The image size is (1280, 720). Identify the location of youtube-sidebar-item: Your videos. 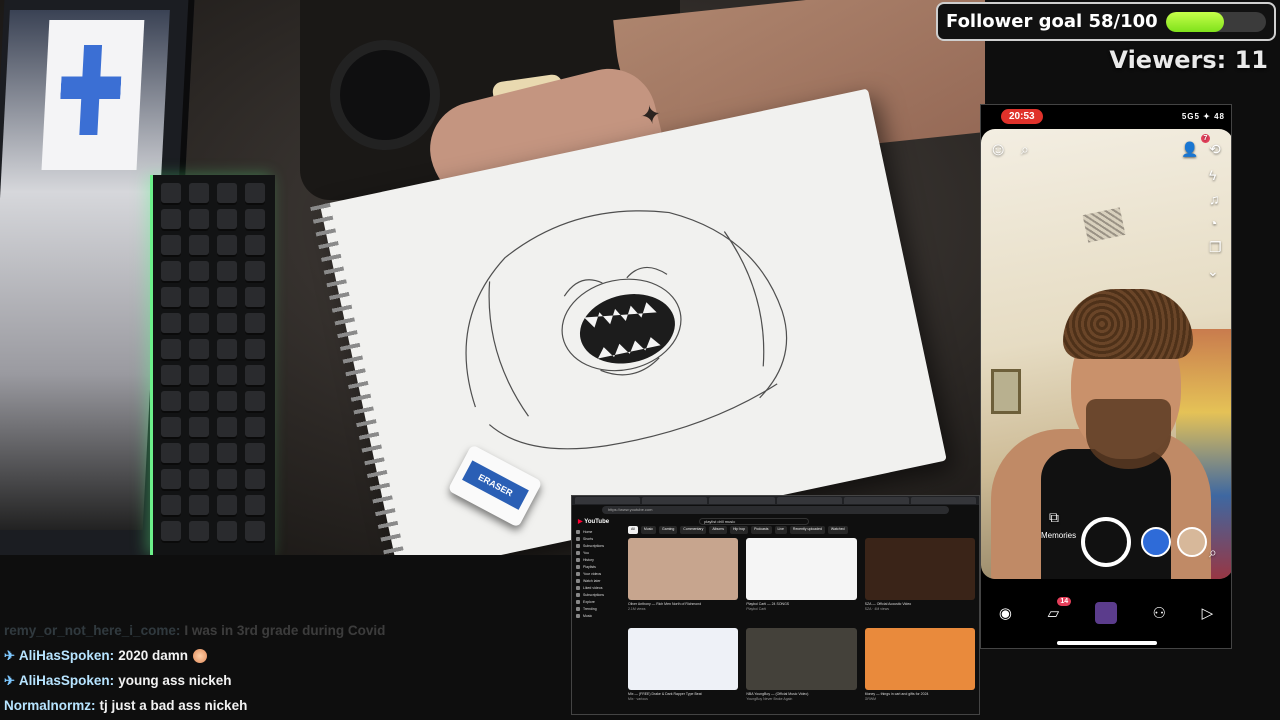
(598, 573).